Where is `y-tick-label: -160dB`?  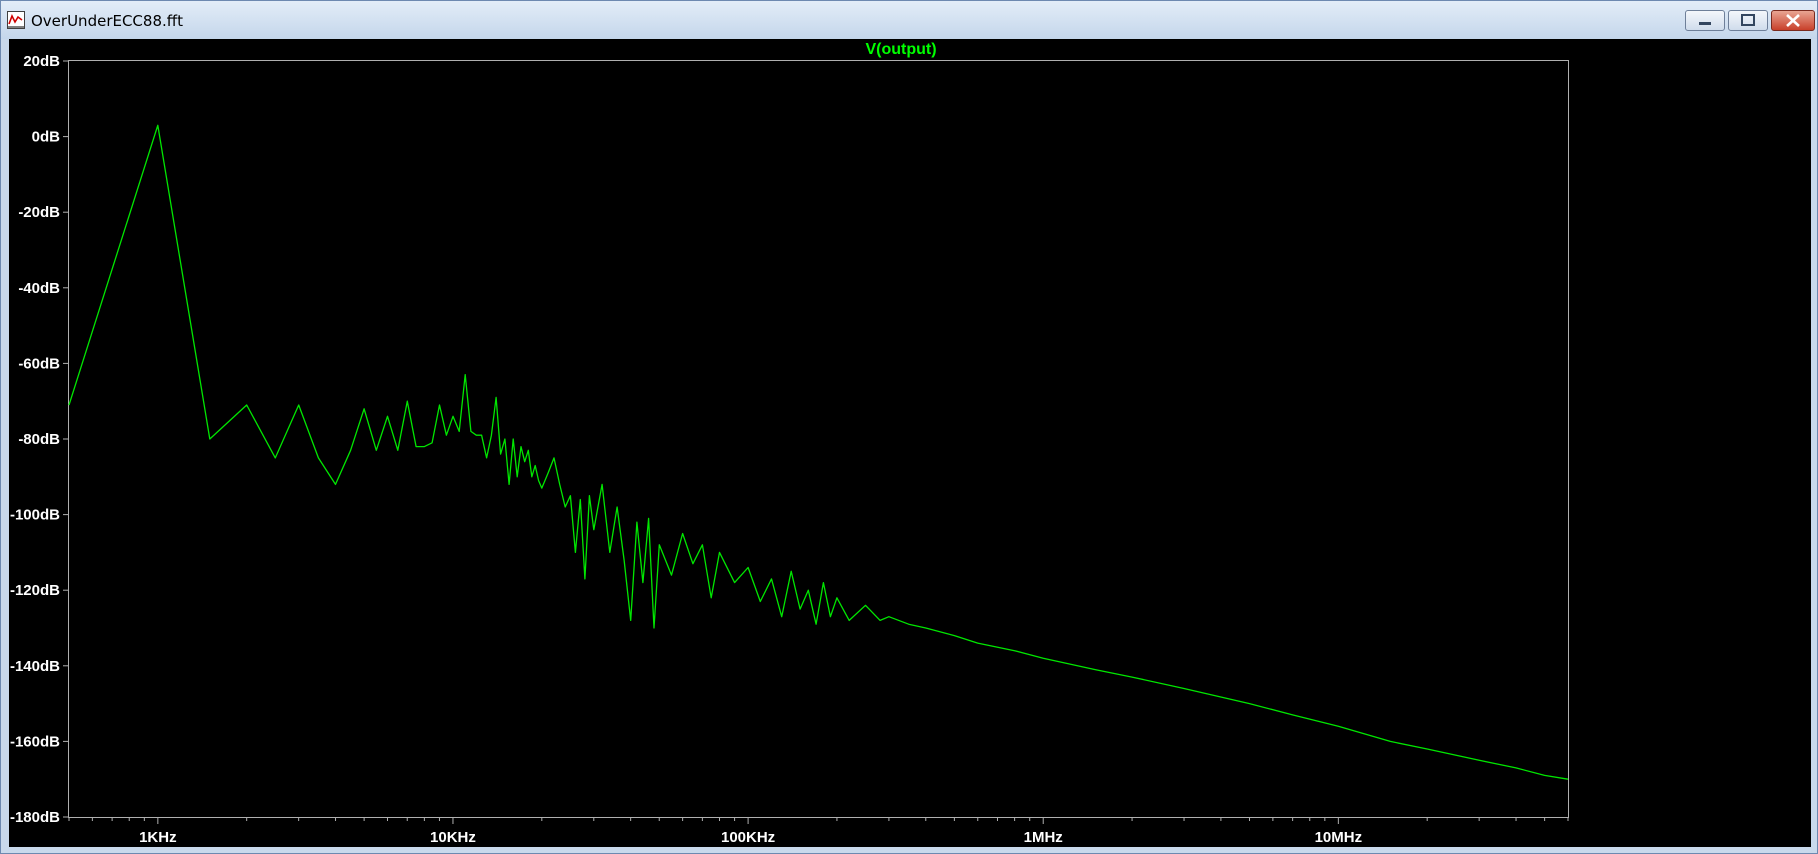 y-tick-label: -160dB is located at coordinates (35, 741).